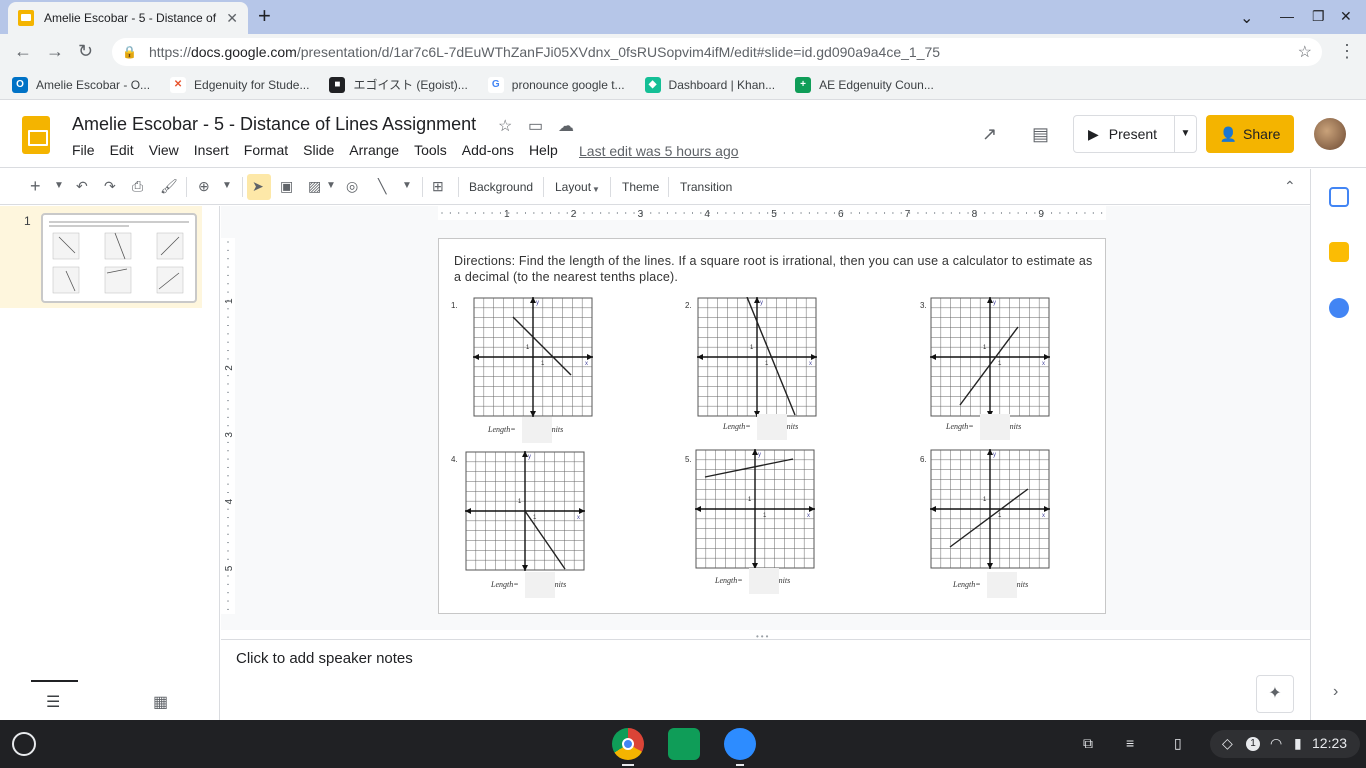  Describe the element at coordinates (232, 18) in the screenshot. I see `close-tab-icon: ✕` at that location.